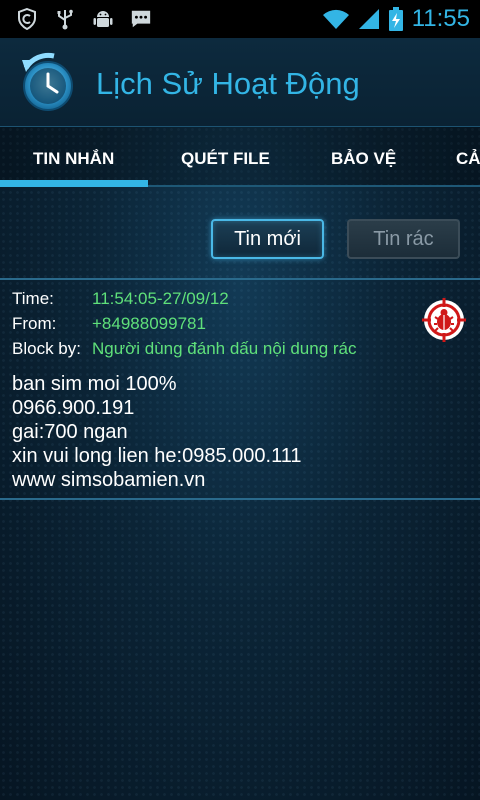 Image resolution: width=480 pixels, height=800 pixels. What do you see at coordinates (74, 183) in the screenshot?
I see `active-tab-indicator` at bounding box center [74, 183].